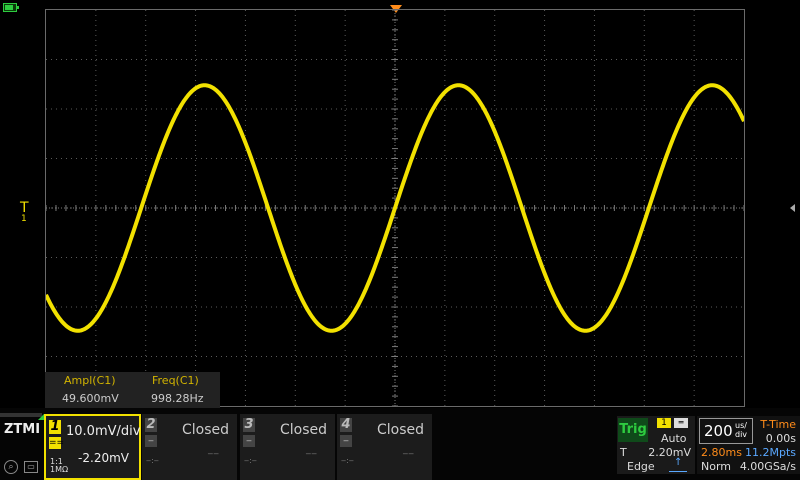 Image resolution: width=800 pixels, height=480 pixels. Describe the element at coordinates (678, 464) in the screenshot. I see `rising-edge-icon` at that location.